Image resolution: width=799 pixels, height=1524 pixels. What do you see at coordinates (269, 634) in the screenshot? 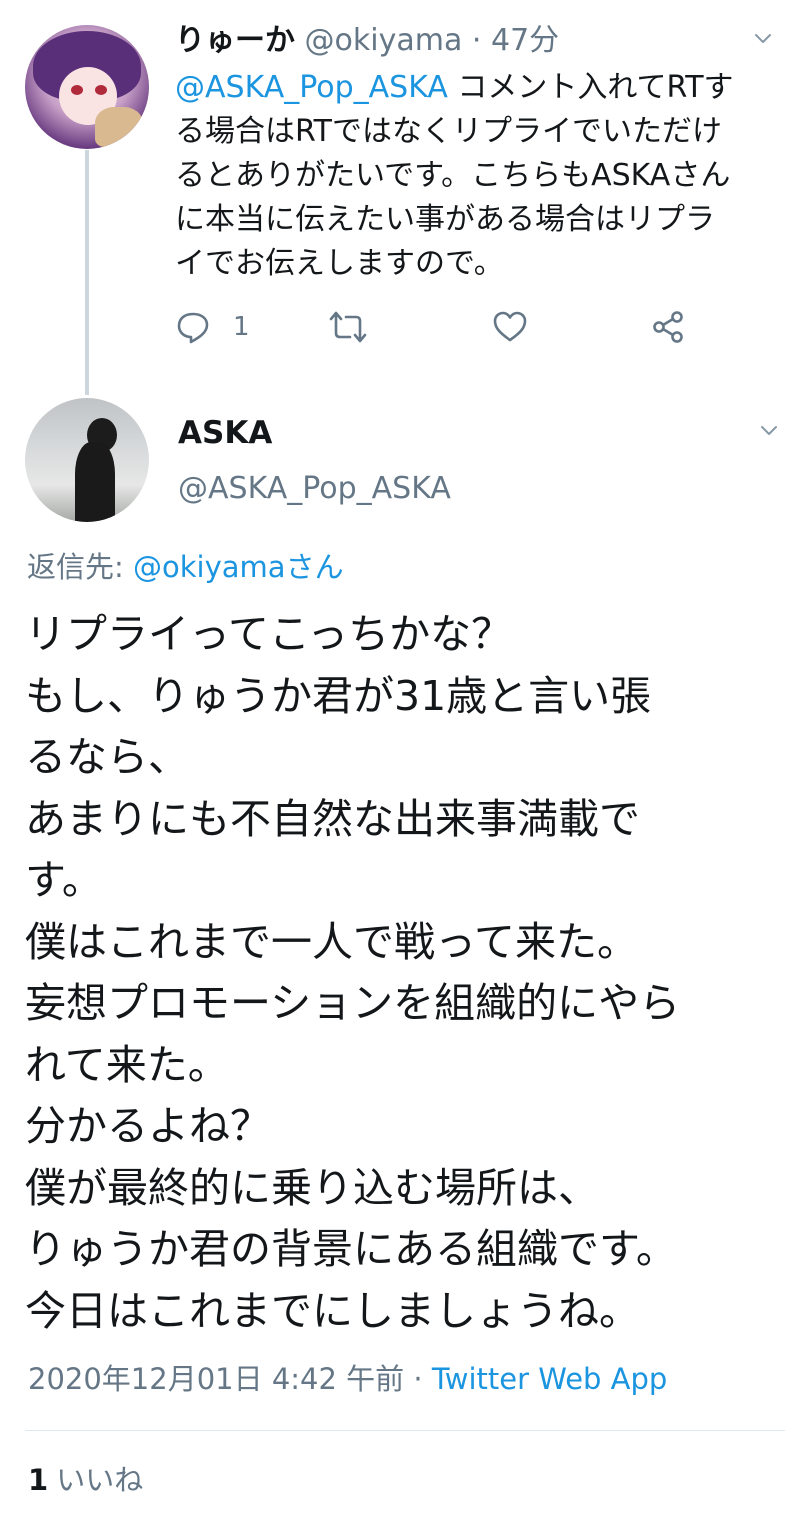
I see `tweet-text-line: リプライってこっちかな？` at bounding box center [269, 634].